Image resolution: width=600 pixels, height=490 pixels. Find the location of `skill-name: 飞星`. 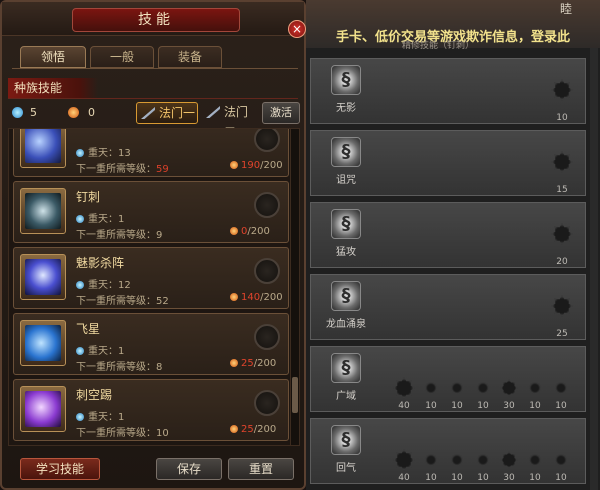

skill-name: 飞星 is located at coordinates (88, 329).